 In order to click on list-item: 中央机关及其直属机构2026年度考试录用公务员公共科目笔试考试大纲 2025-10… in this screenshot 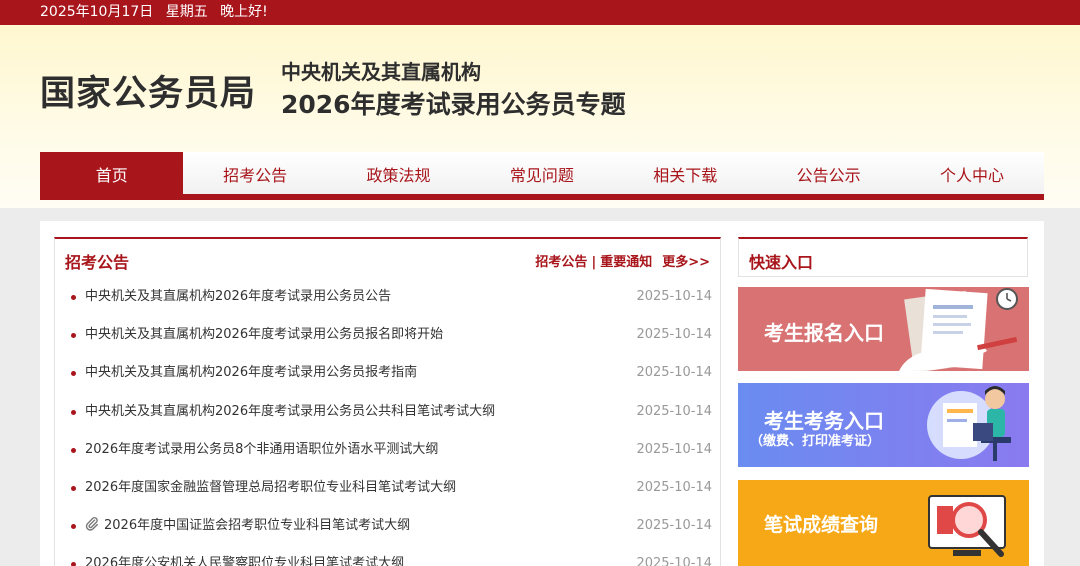, I will do `click(390, 421)`.